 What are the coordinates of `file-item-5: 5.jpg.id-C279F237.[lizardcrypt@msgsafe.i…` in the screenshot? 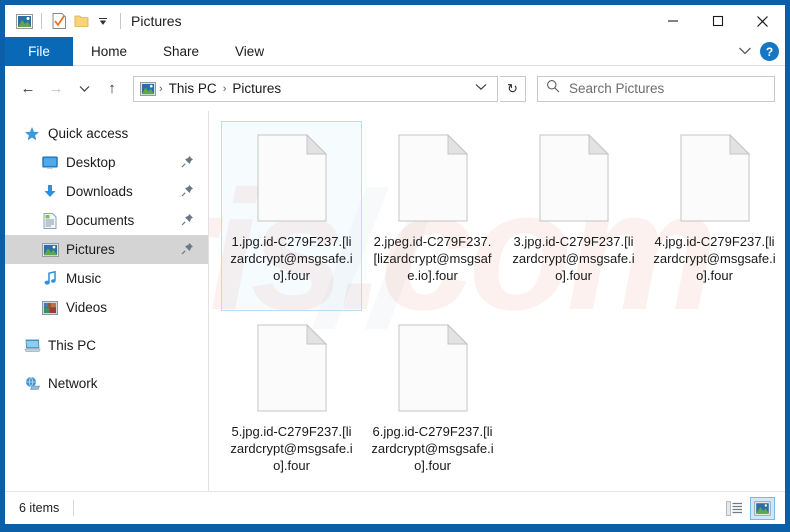 It's located at (291, 401).